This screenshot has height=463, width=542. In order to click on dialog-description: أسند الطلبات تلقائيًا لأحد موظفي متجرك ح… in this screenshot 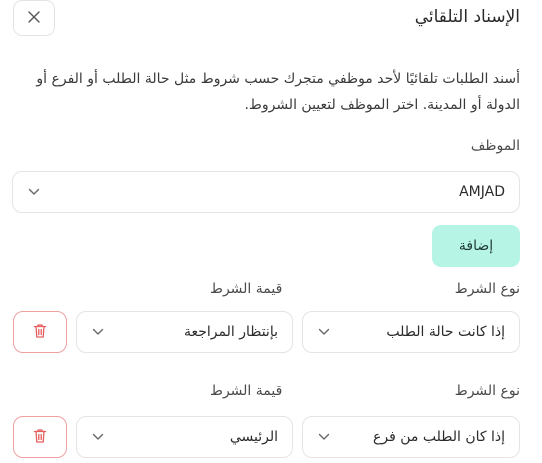, I will do `click(278, 92)`.